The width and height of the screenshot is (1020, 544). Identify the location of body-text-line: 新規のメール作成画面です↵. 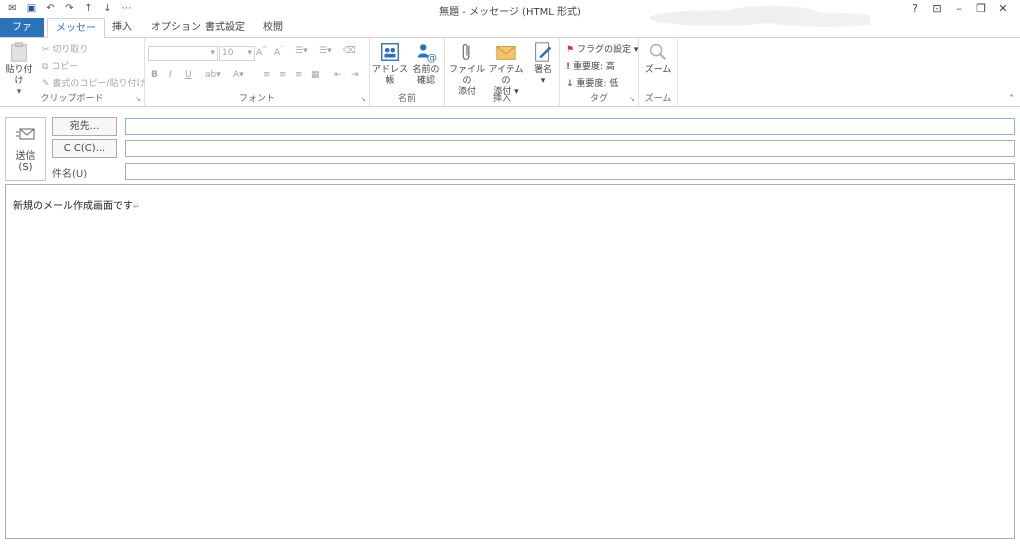
(76, 204).